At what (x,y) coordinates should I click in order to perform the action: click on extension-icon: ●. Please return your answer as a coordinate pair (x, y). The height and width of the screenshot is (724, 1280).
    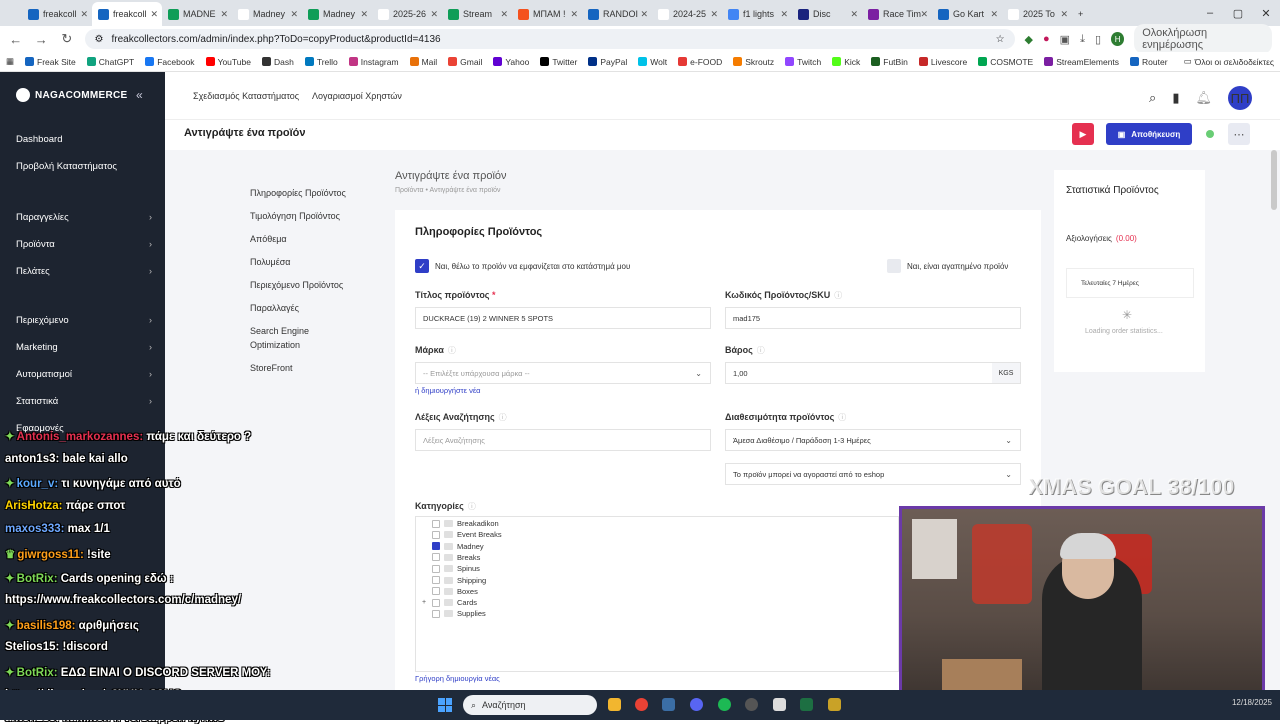
    Looking at the image, I should click on (1046, 39).